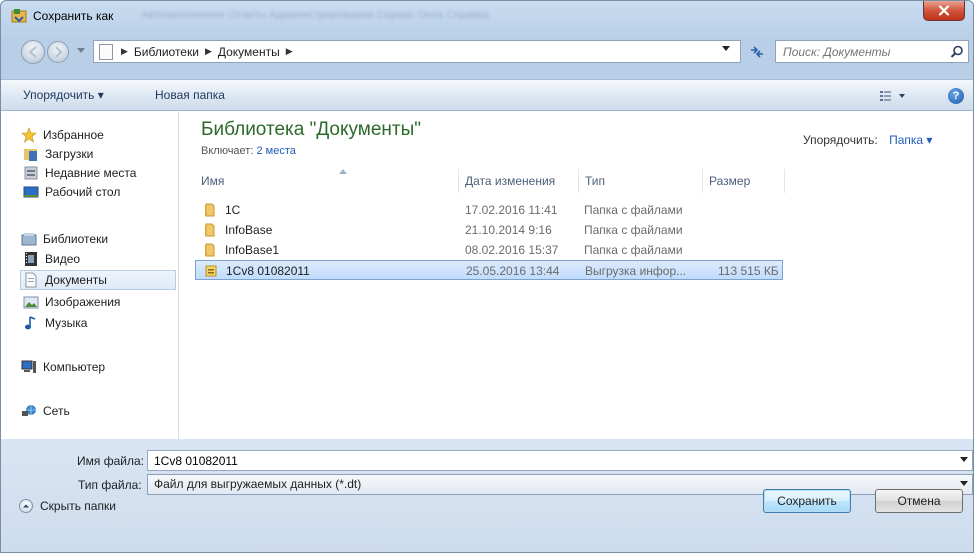 The image size is (974, 553). What do you see at coordinates (508, 230) in the screenshot?
I see `file-date: 21.10.2014 9:16` at bounding box center [508, 230].